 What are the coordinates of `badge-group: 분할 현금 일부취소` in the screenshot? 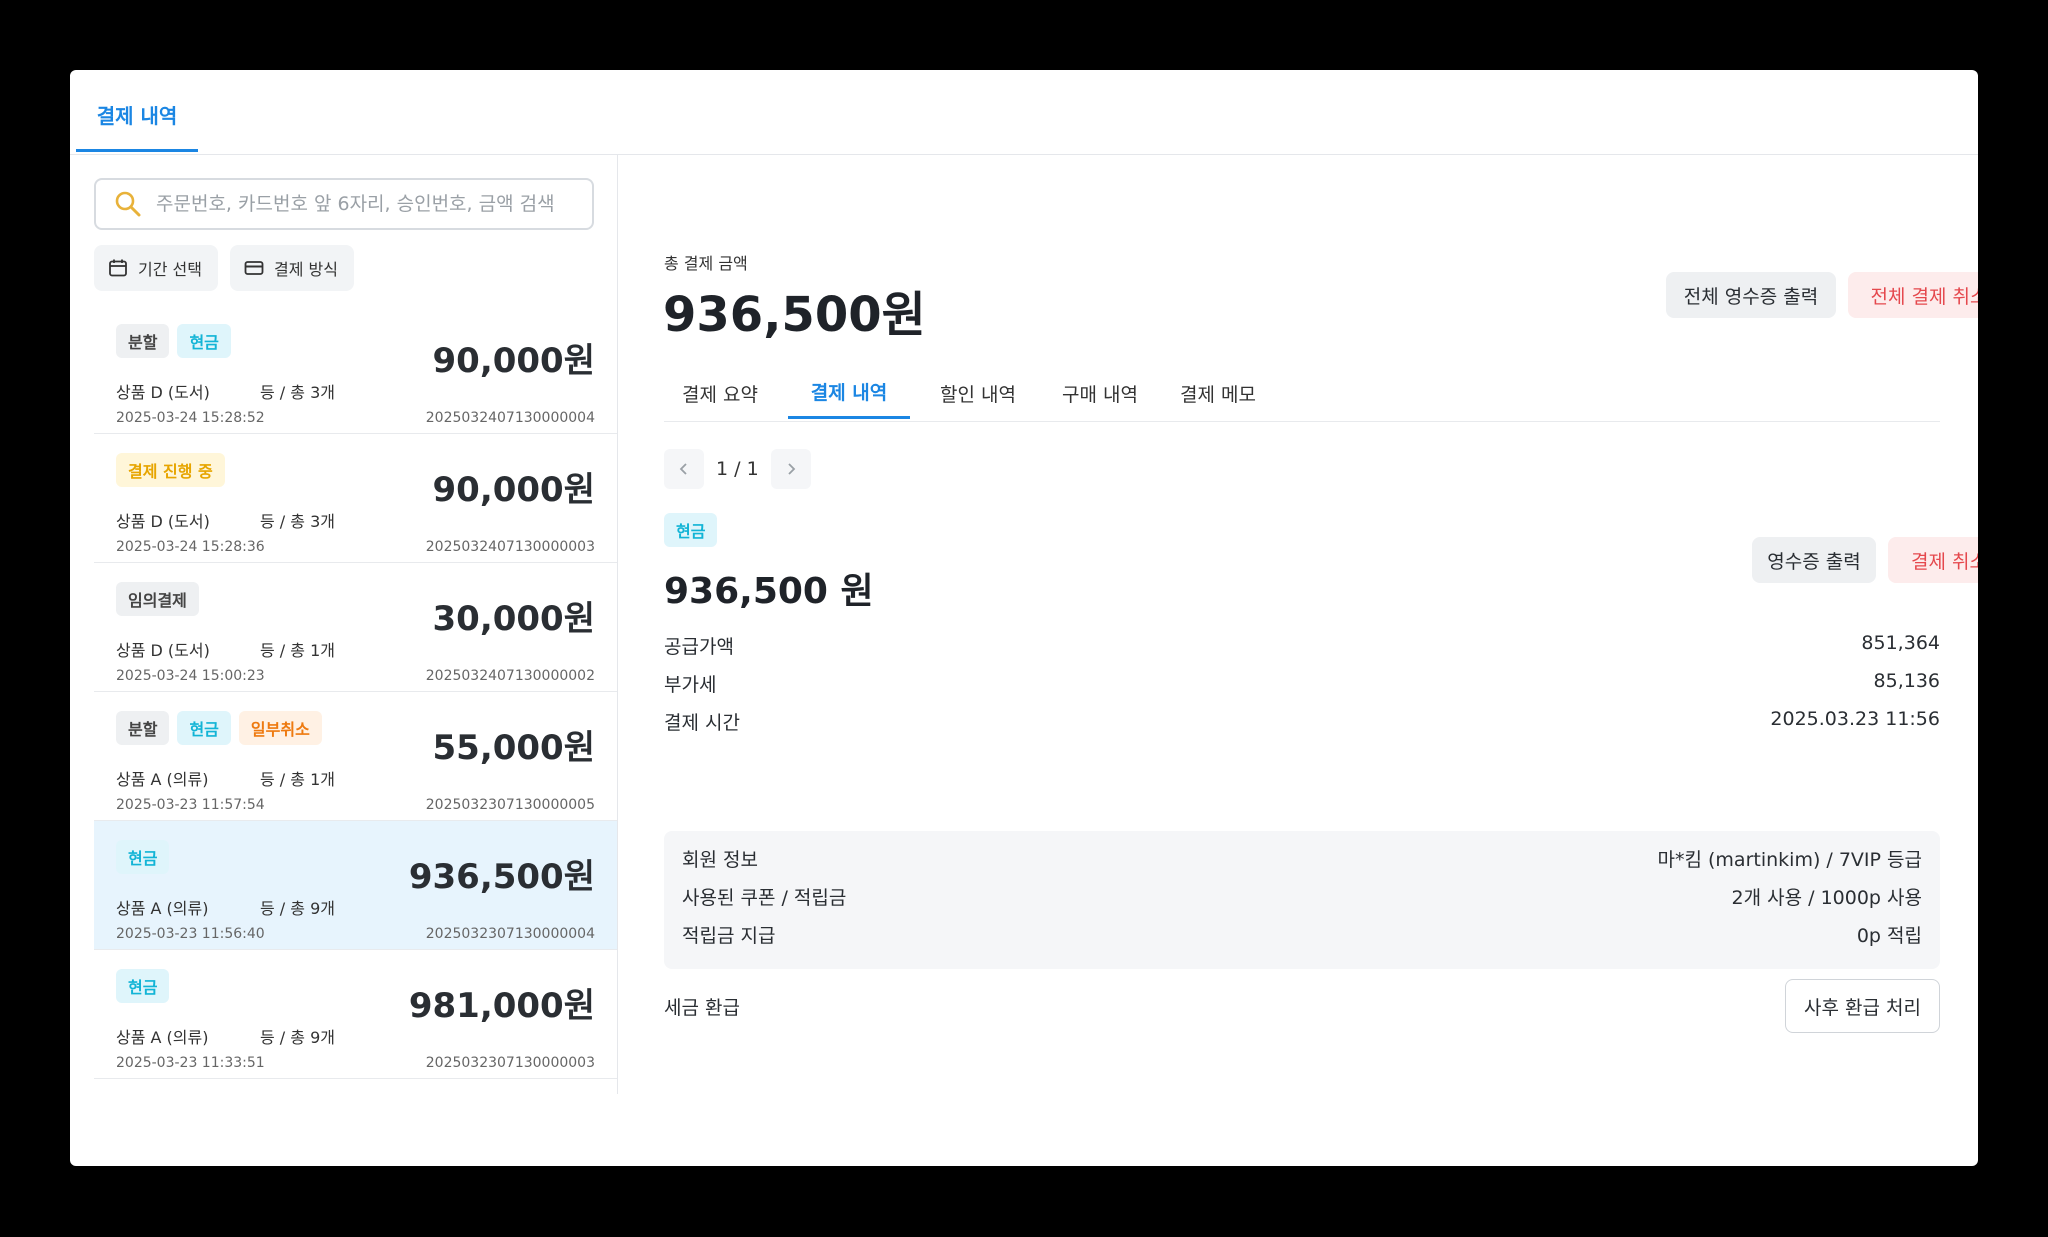 It's located at (219, 728).